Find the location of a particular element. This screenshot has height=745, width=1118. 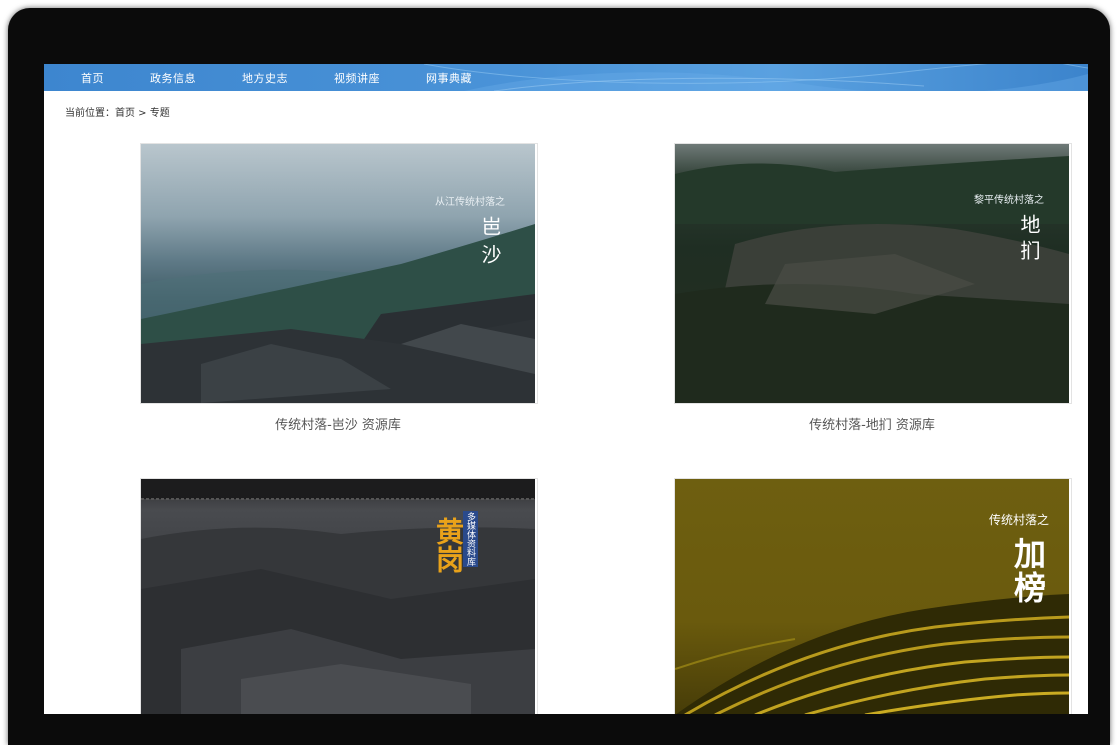

topic-image-basha: 从江传统村落之 岜沙 is located at coordinates (338, 273).